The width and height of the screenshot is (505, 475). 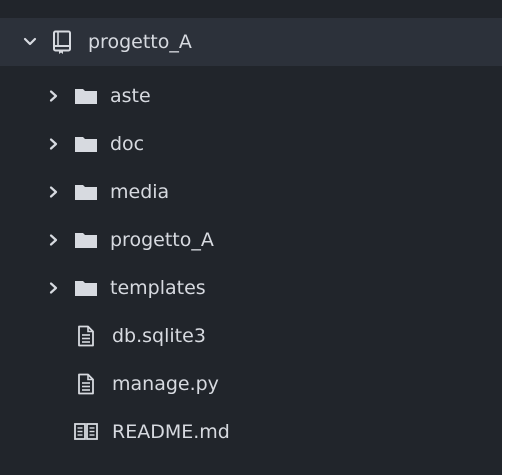 I want to click on tree-item-doc: doc, so click(x=251, y=144).